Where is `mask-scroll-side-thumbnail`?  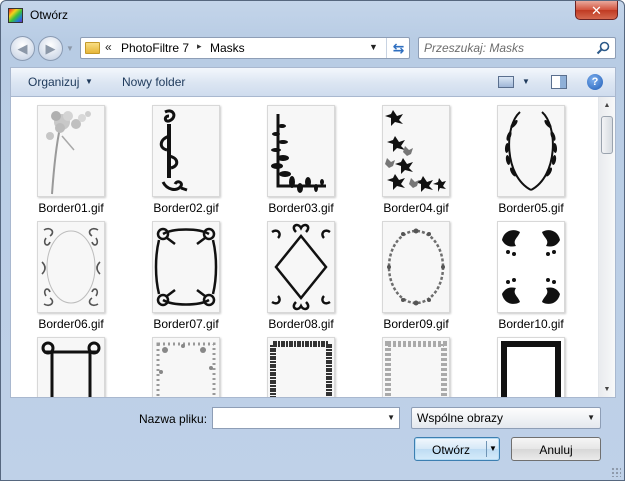 mask-scroll-side-thumbnail is located at coordinates (186, 151).